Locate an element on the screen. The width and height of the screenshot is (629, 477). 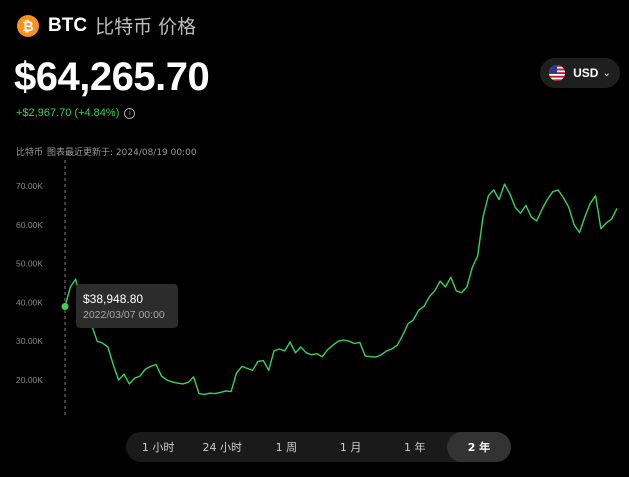
y-tick-label: 40.00K is located at coordinates (29, 302).